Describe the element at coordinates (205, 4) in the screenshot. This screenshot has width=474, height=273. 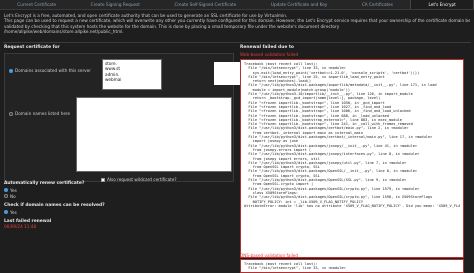
I see `tab-create-self-signed: Create Self-Signed Certificate` at that location.